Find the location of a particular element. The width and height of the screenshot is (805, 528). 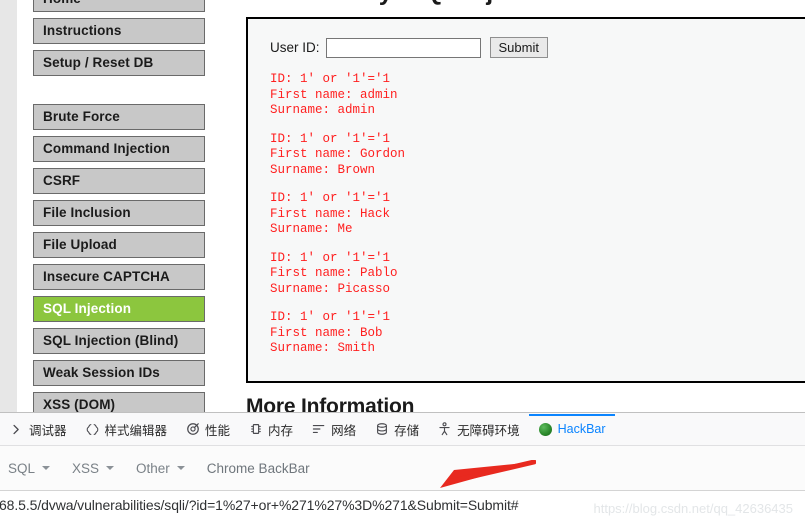

hackbar-menu-sql-label: SQL is located at coordinates (22, 468).